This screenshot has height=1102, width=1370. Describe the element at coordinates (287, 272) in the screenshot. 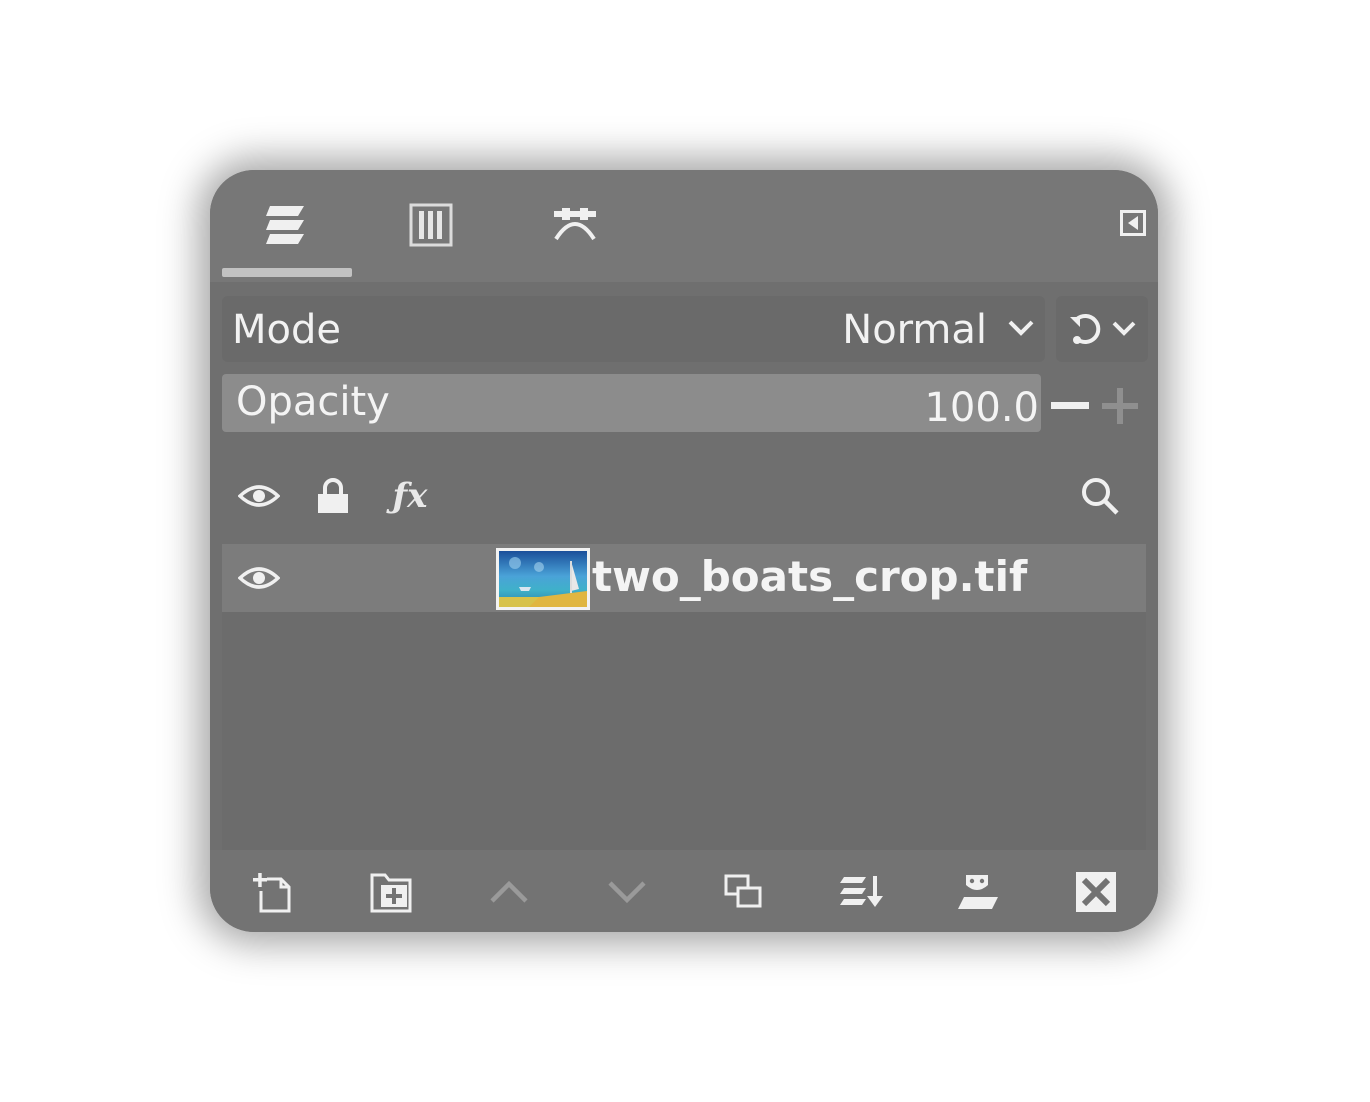

I see `active-tab-indicator` at that location.